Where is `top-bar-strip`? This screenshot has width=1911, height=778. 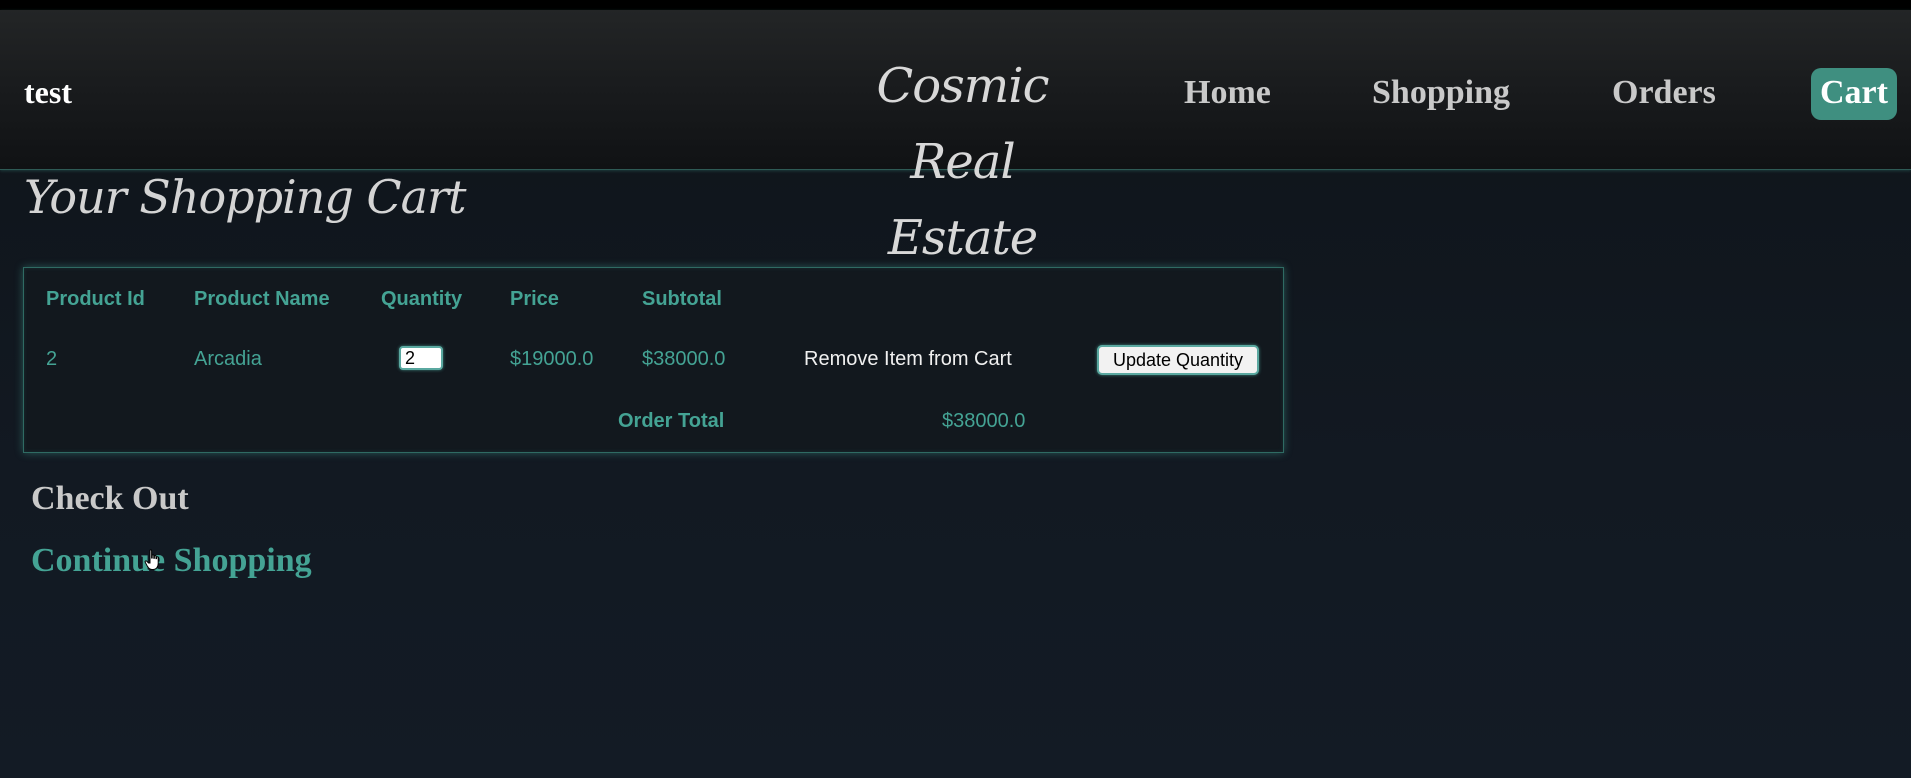 top-bar-strip is located at coordinates (955, 5).